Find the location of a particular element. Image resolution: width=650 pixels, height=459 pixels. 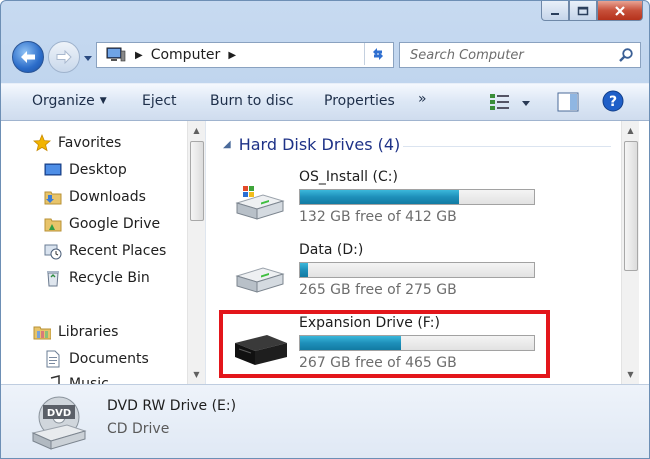

view-dropdown-button is located at coordinates (526, 104).